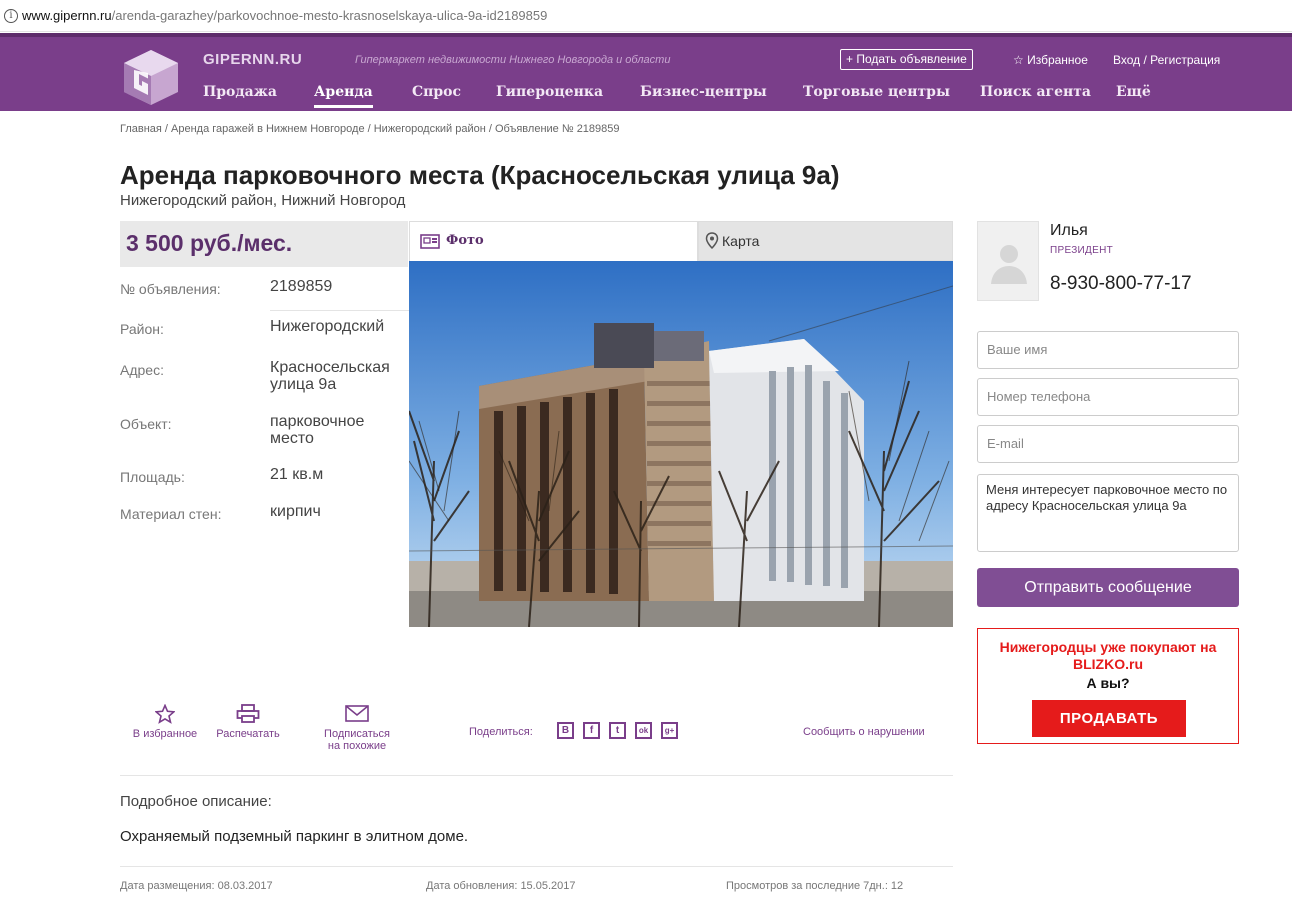 This screenshot has width=1292, height=900. What do you see at coordinates (712, 241) in the screenshot?
I see `map-pin-icon` at bounding box center [712, 241].